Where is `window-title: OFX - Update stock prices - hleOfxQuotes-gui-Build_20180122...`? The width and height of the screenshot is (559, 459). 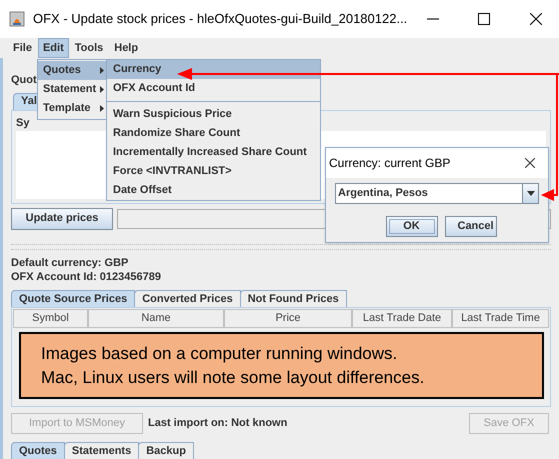 window-title: OFX - Update stock prices - hleOfxQuotes-gui-Build_20180122... is located at coordinates (220, 19).